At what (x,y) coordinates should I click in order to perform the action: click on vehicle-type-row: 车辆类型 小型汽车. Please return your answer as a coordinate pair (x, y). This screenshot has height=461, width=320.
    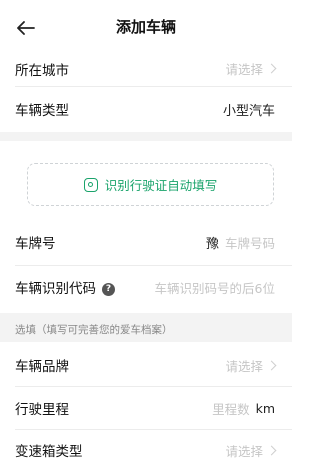
    Looking at the image, I should click on (146, 109).